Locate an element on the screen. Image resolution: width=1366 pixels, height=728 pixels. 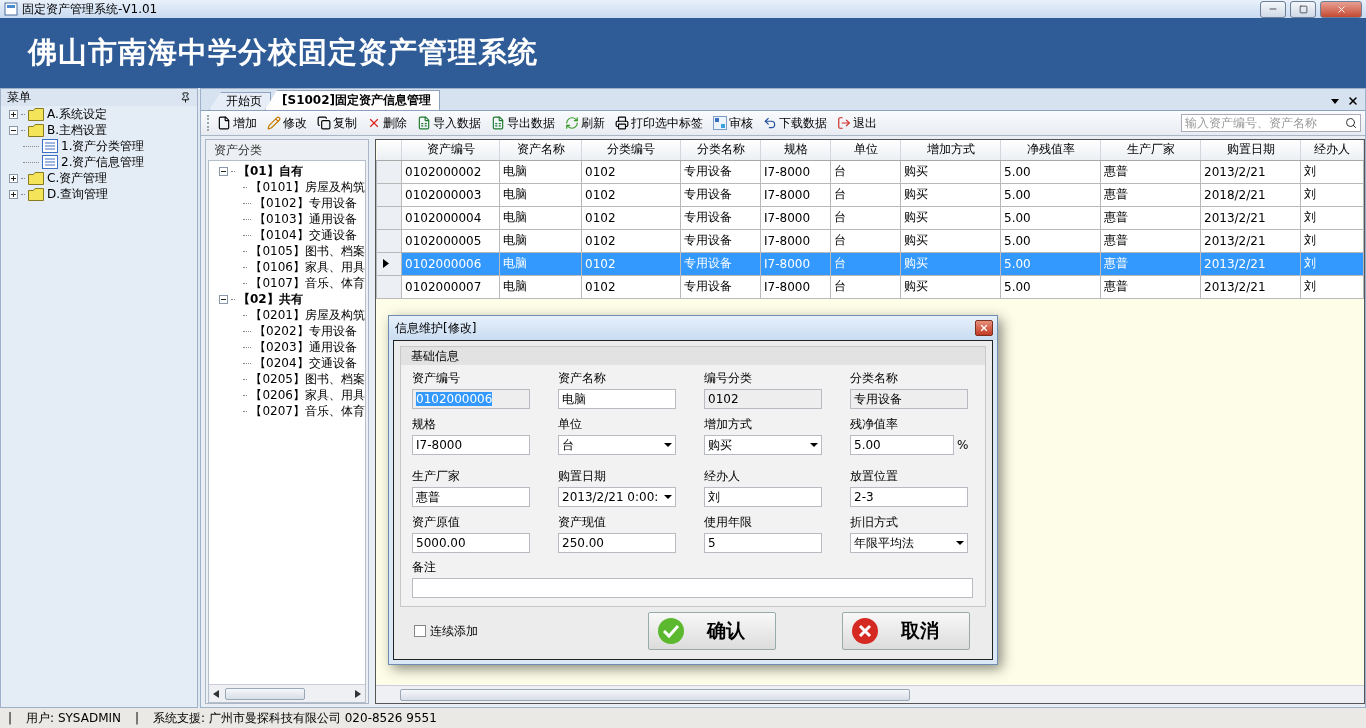
dropdown: 2013/2/21 0:00: is located at coordinates (617, 497).